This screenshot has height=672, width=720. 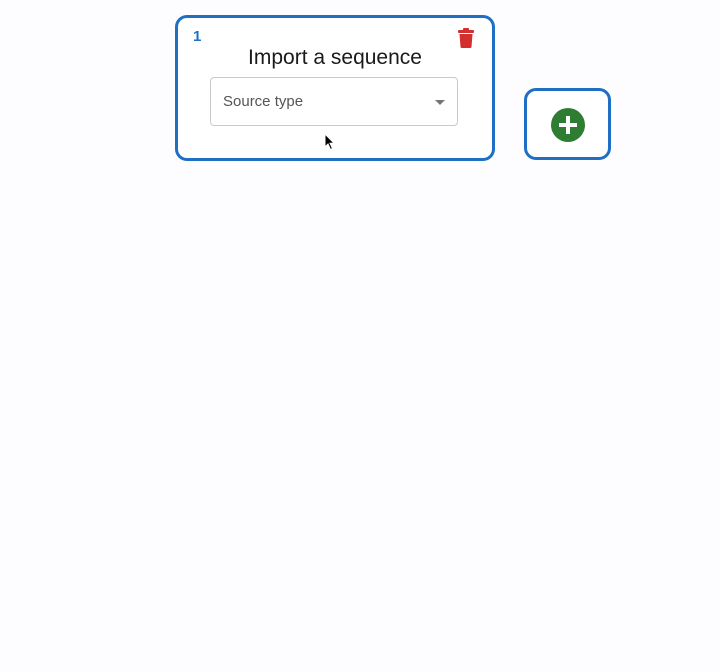 I want to click on dropdown-caret-icon, so click(x=440, y=102).